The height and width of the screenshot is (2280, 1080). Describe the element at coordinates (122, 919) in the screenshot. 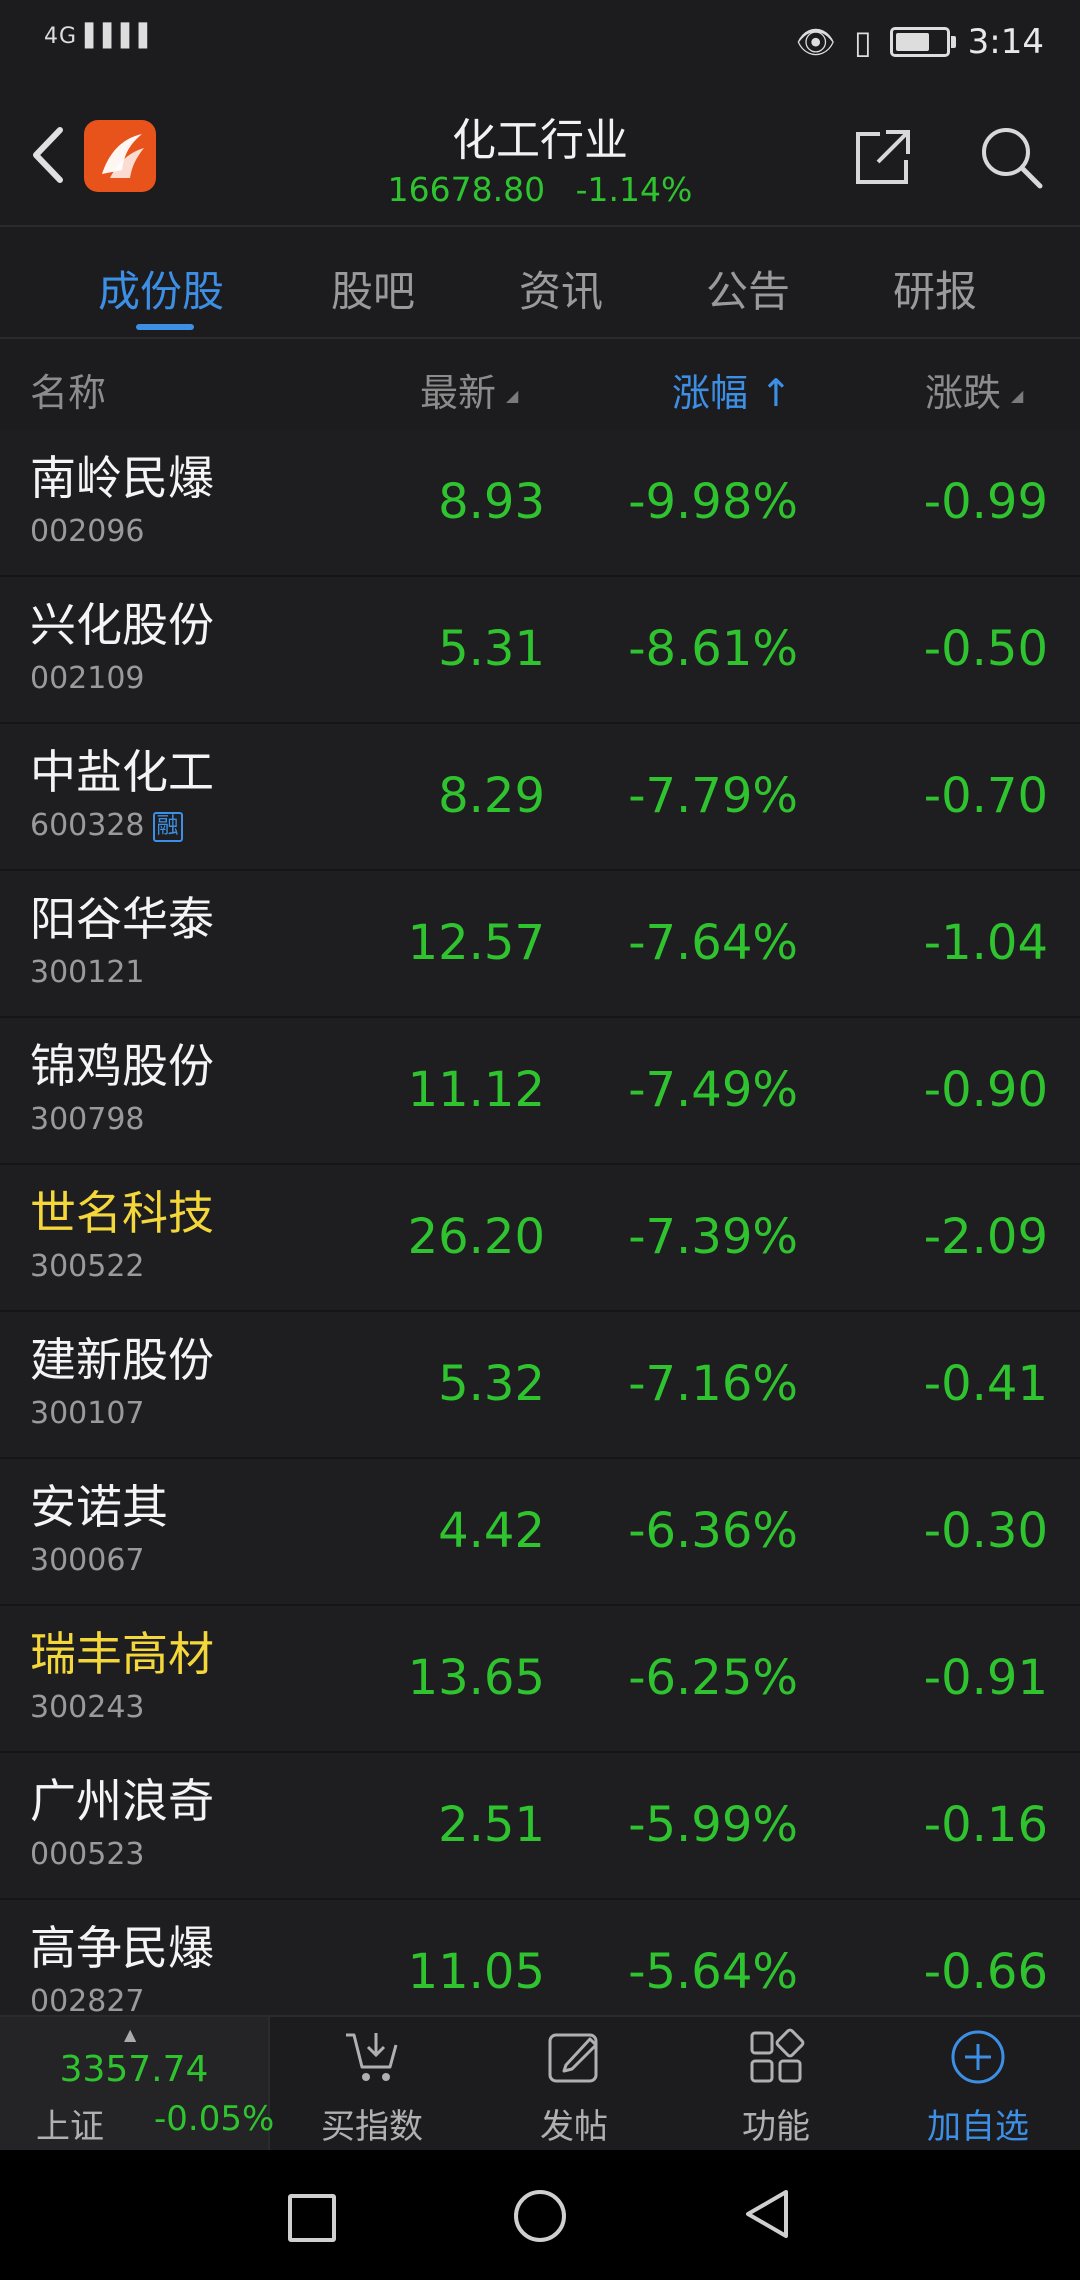

I see `stock-name: 阳谷华泰` at that location.